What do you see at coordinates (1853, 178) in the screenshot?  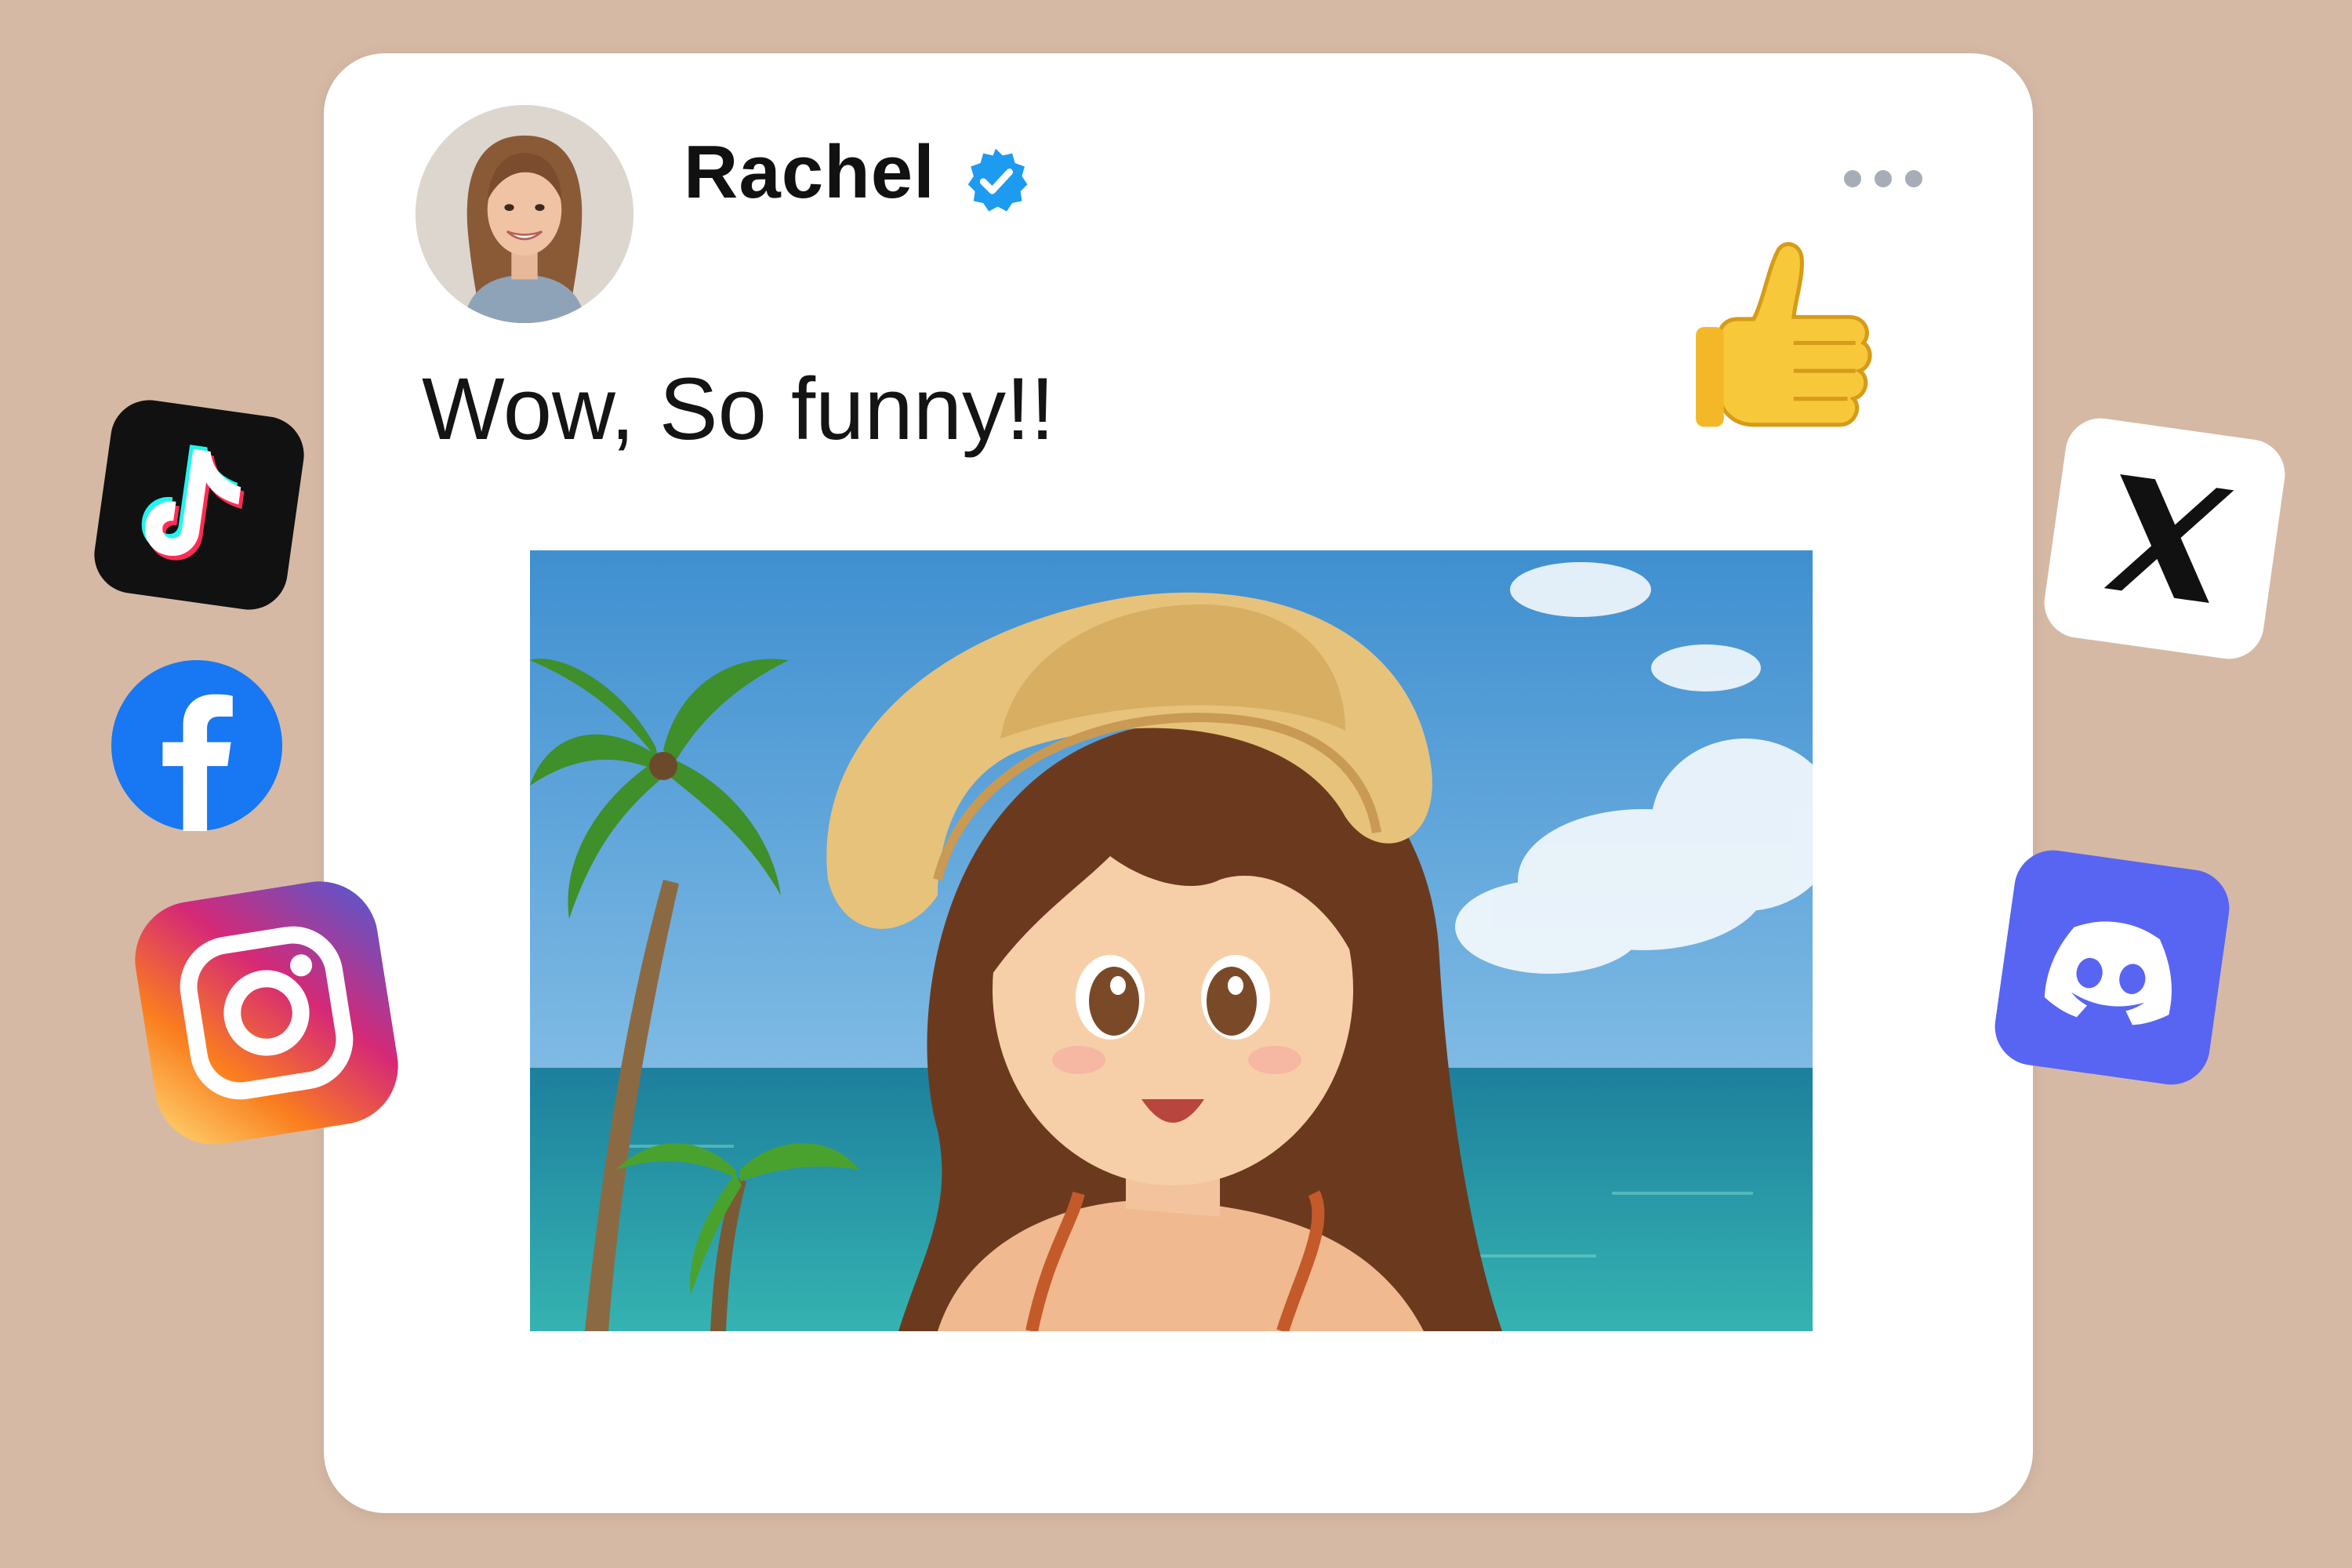 I see `more-options-icon` at bounding box center [1853, 178].